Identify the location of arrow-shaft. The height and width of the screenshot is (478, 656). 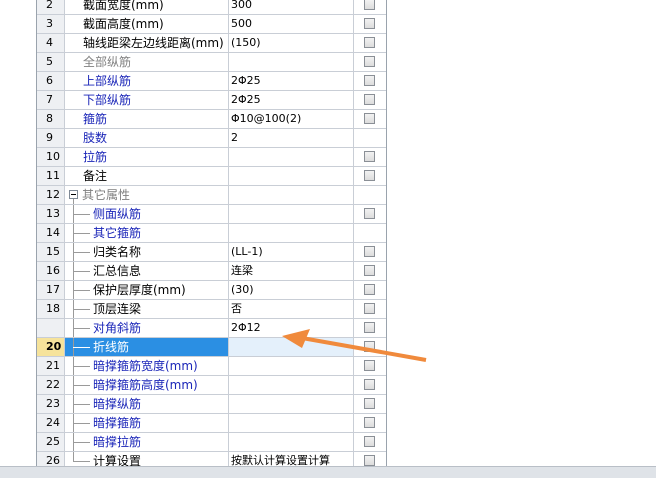
(364, 349).